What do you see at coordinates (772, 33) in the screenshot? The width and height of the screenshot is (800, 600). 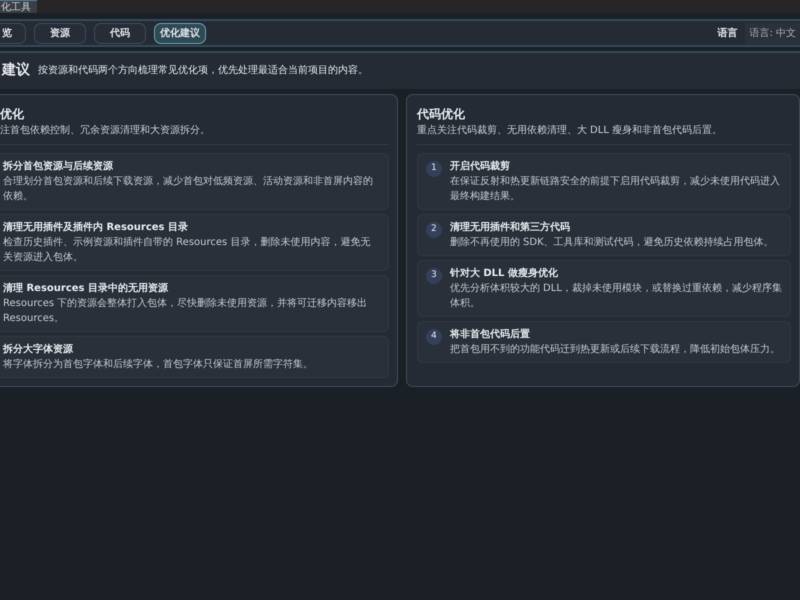 I see `language-select: 语言: 中文` at bounding box center [772, 33].